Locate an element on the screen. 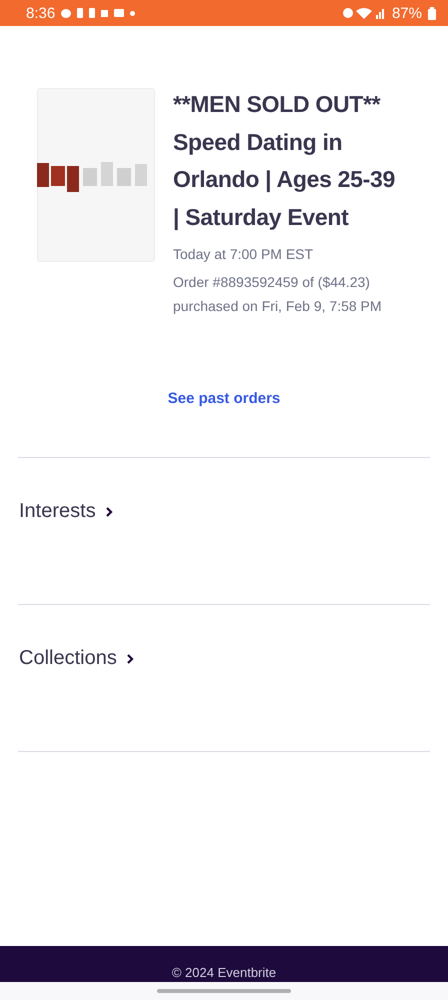 Image resolution: width=448 pixels, height=1000 pixels. dot-icon is located at coordinates (133, 13).